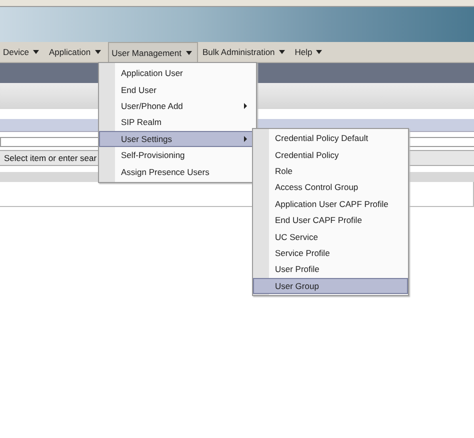 The width and height of the screenshot is (474, 438). Describe the element at coordinates (245, 52) in the screenshot. I see `menu-tab: Bulk Administration` at that location.